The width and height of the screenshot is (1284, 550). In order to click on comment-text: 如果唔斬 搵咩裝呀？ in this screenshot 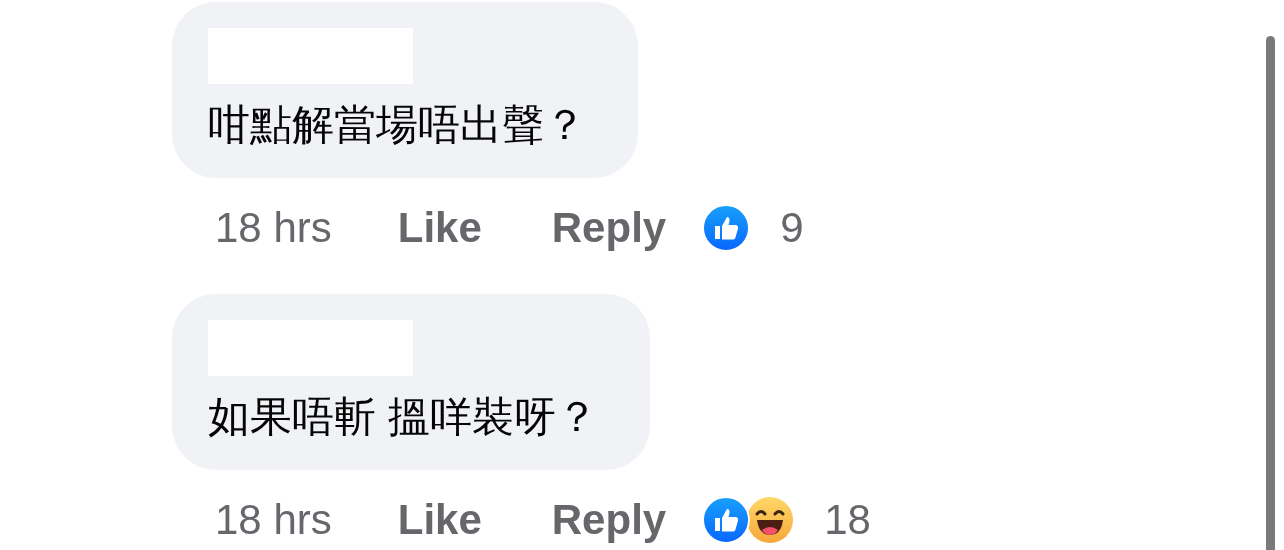, I will do `click(403, 417)`.